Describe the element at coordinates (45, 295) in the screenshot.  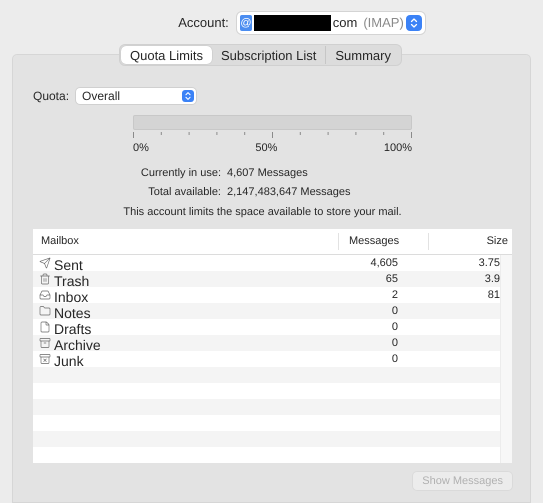
I see `tray-icon` at that location.